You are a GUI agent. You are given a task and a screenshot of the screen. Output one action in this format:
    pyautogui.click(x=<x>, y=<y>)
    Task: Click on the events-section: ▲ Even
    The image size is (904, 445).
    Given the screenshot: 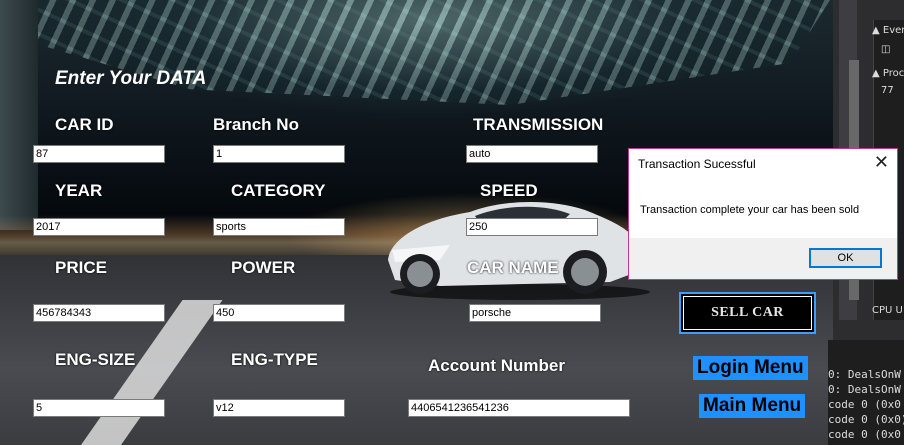 What is the action you would take?
    pyautogui.click(x=888, y=30)
    